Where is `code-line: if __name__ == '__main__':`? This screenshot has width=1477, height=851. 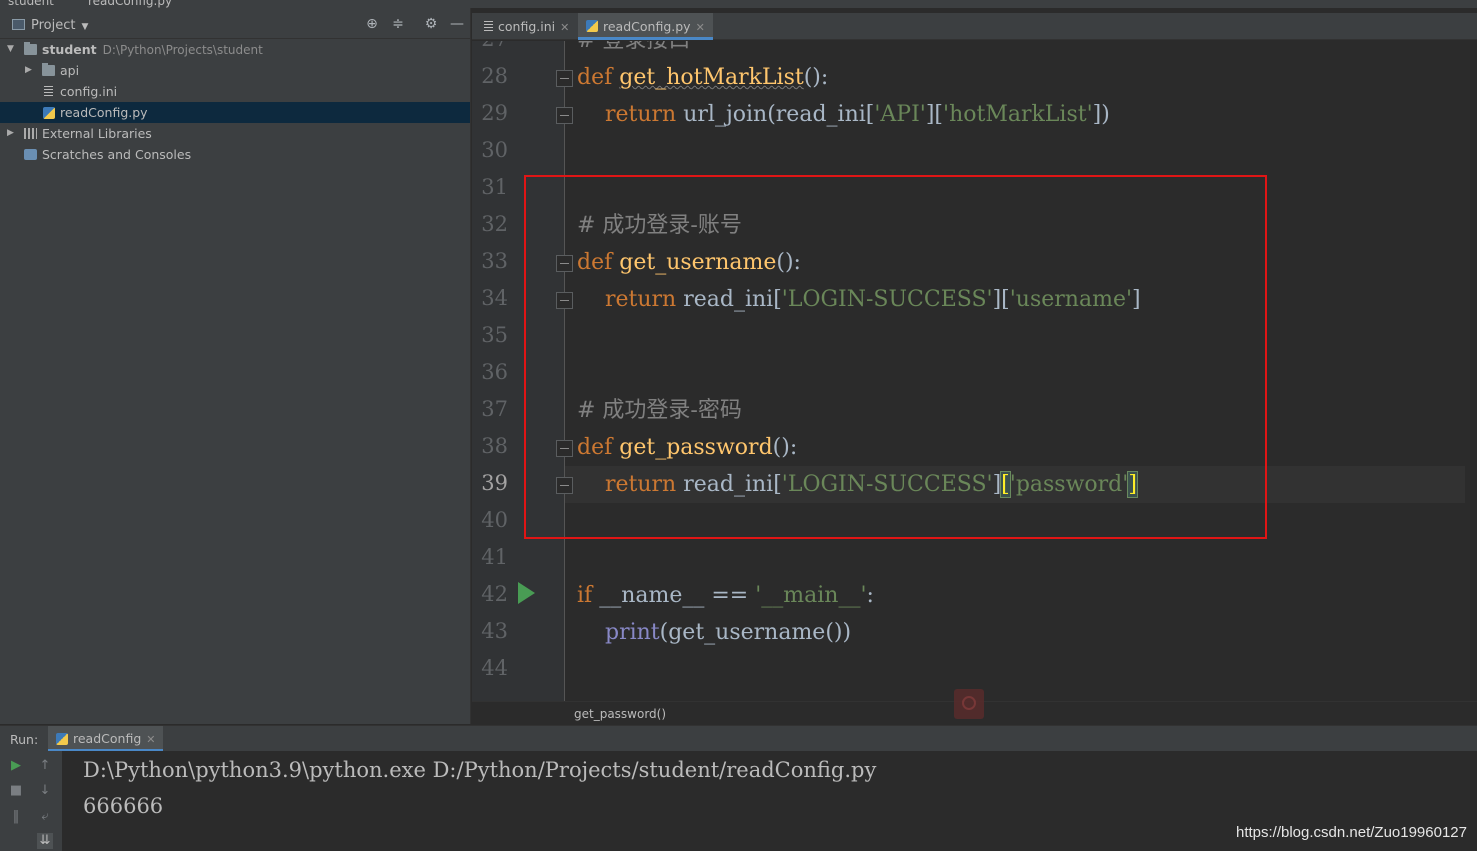 code-line: if __name__ == '__main__': is located at coordinates (1027, 595).